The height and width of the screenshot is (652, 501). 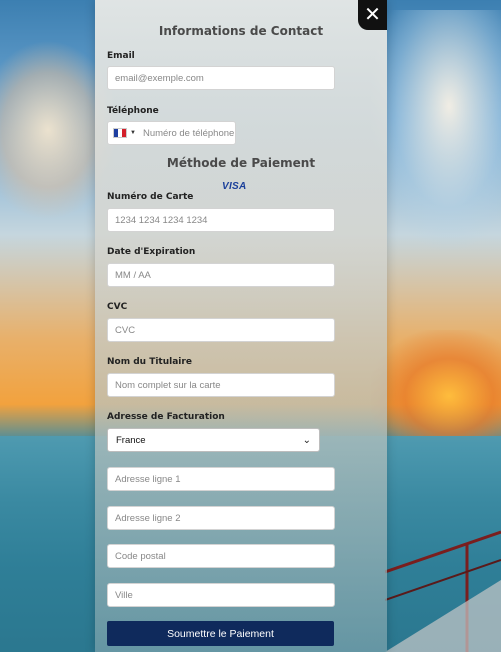 I want to click on expiry-label: Date d'Expiration, so click(x=151, y=252).